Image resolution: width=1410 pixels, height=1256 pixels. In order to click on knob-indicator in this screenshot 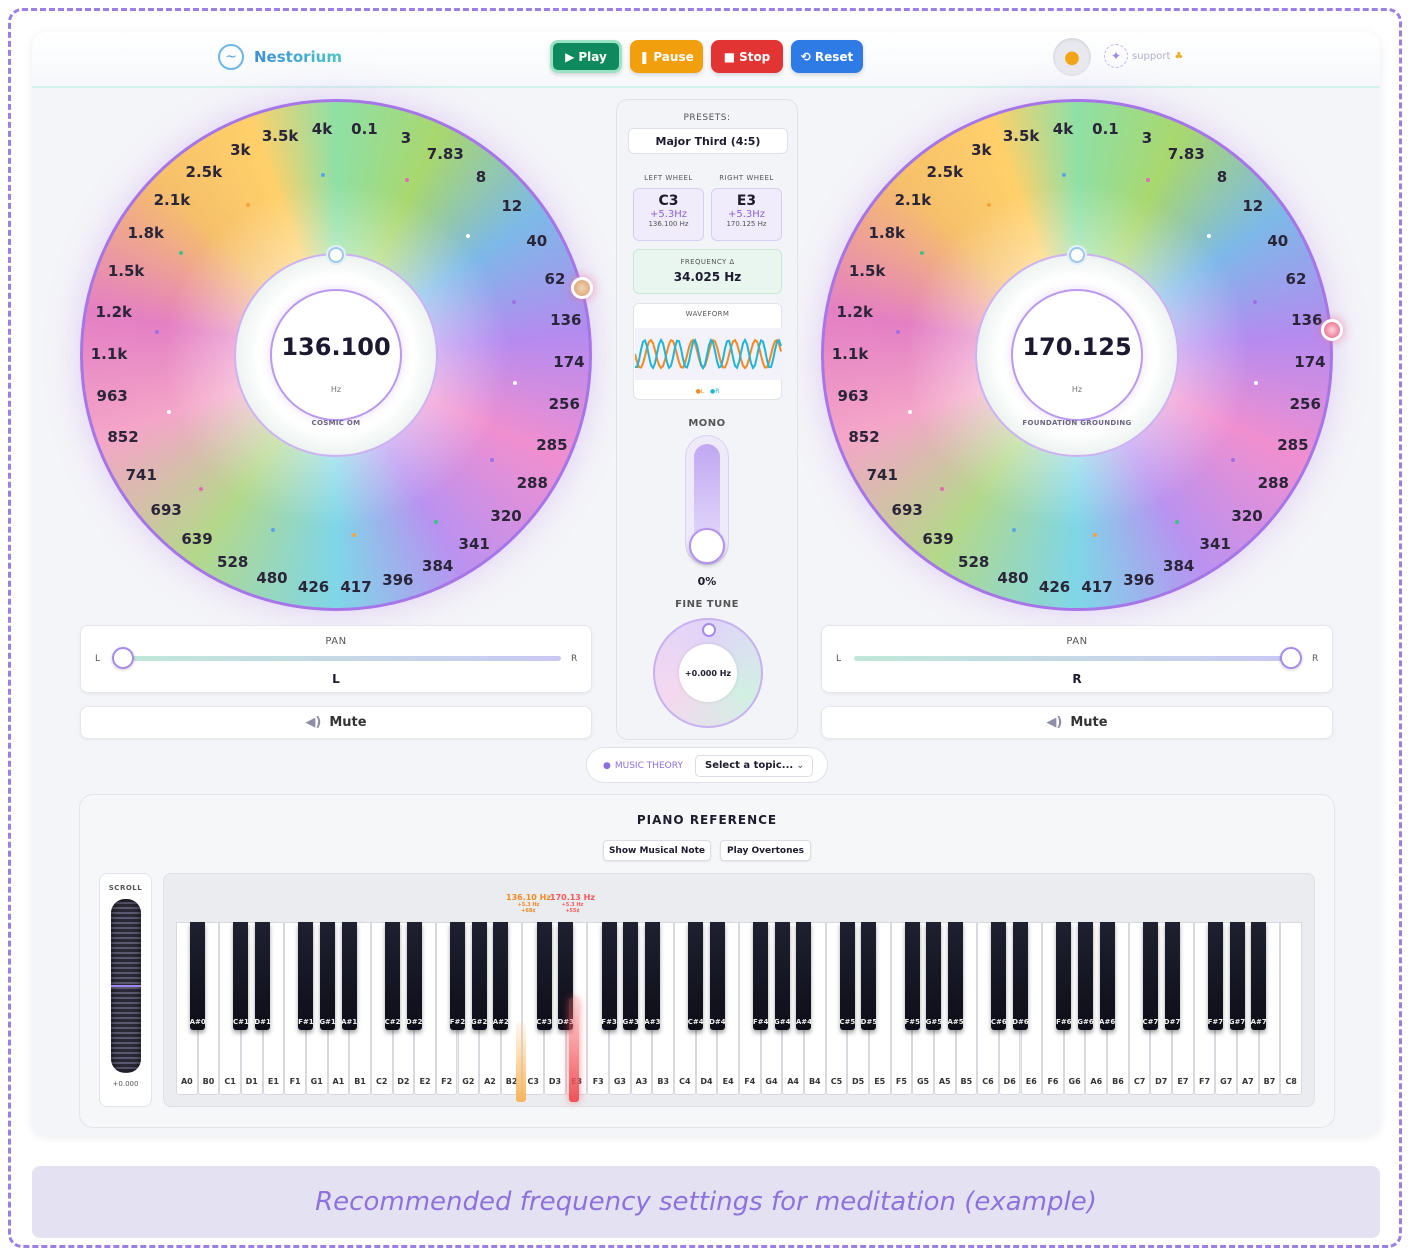, I will do `click(709, 630)`.